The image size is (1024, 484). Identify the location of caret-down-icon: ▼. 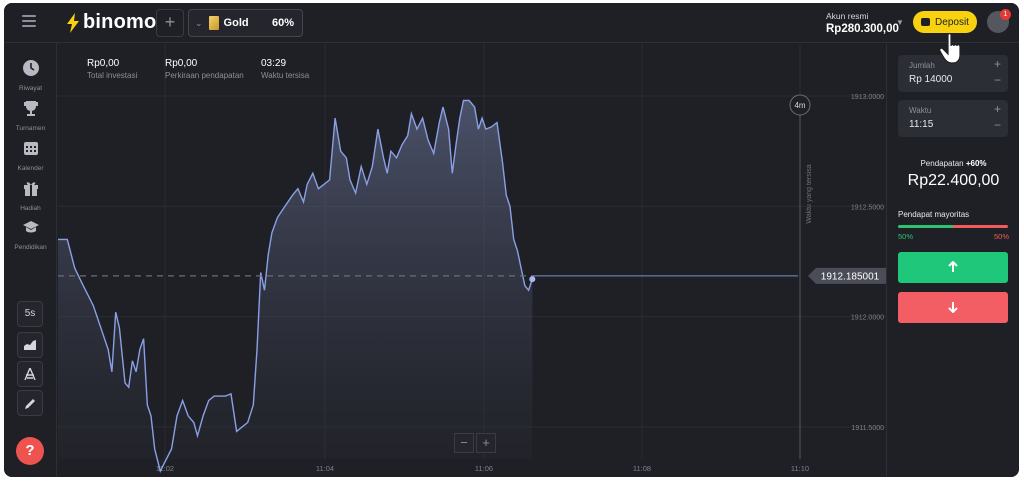
(900, 22).